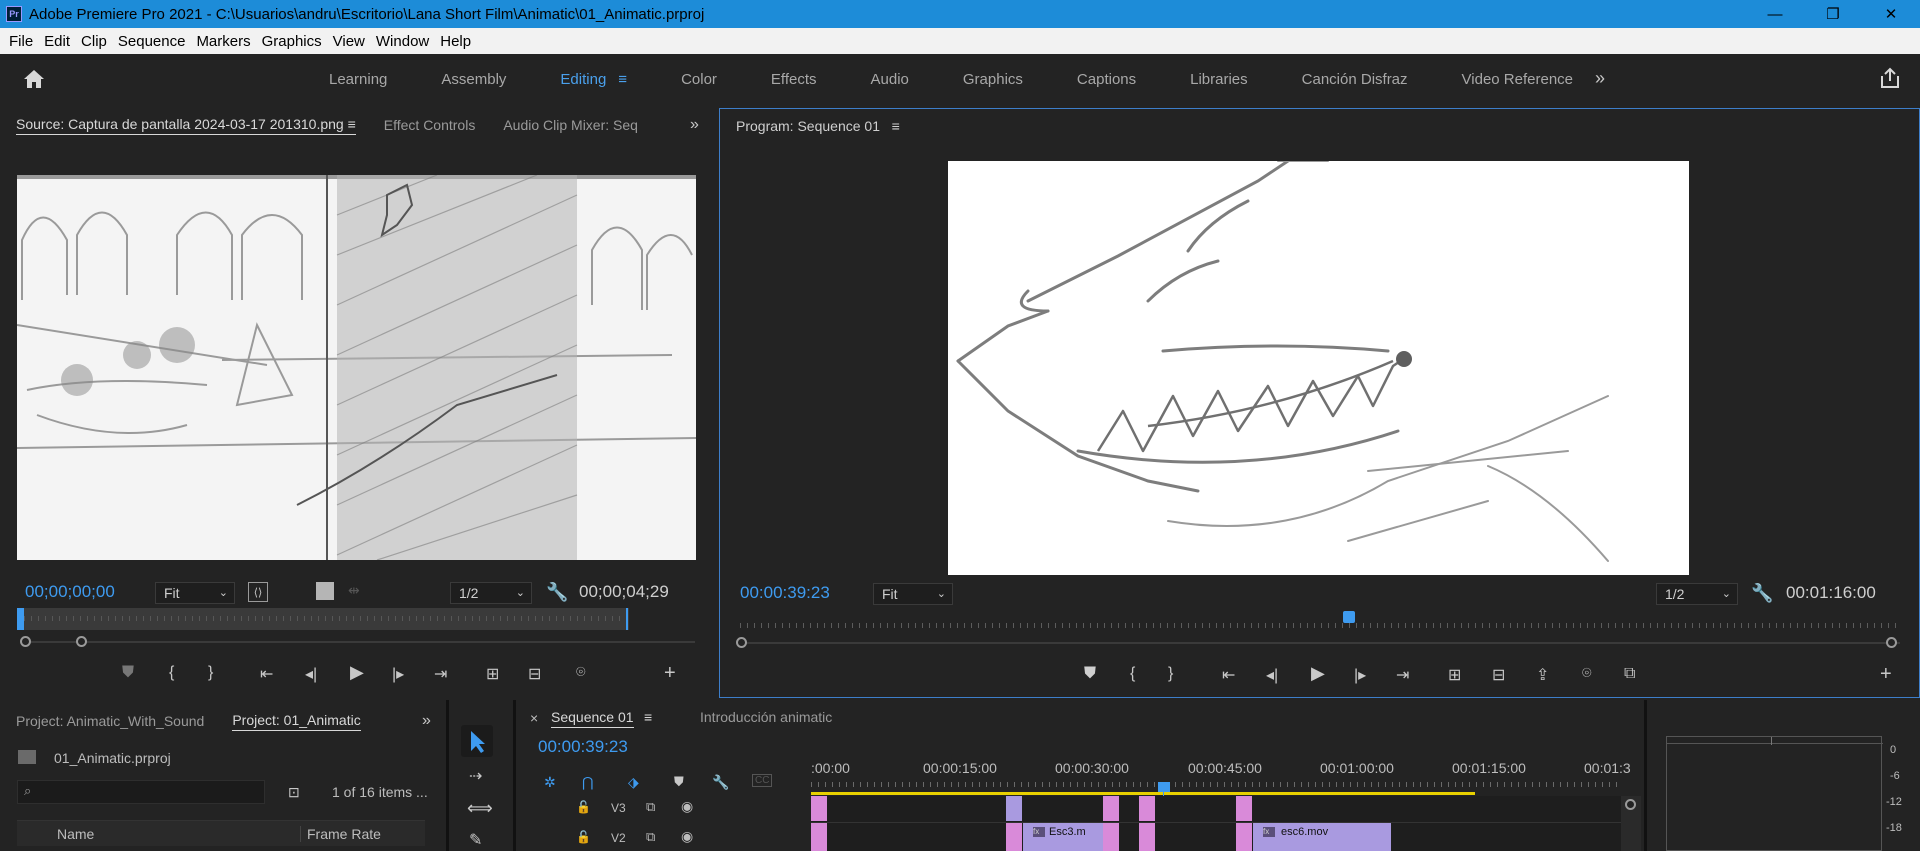 Image resolution: width=1920 pixels, height=851 pixels. I want to click on workspace-tab-editing: Editing ≡, so click(593, 79).